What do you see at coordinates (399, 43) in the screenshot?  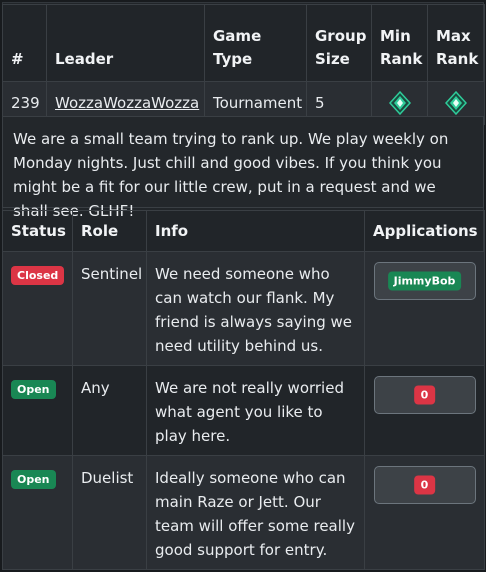 I see `col-min-rank-header: Min Rank` at bounding box center [399, 43].